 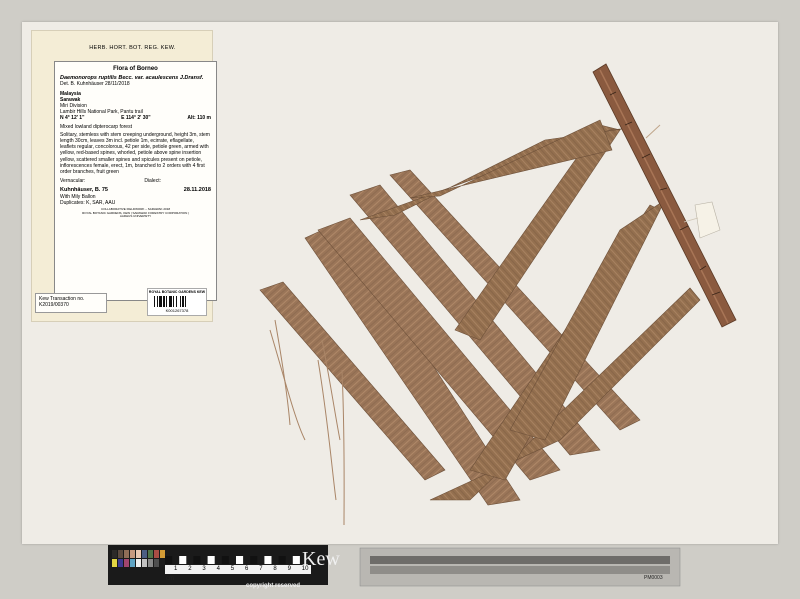 What do you see at coordinates (289, 569) in the screenshot?
I see `scale-number: 9` at bounding box center [289, 569].